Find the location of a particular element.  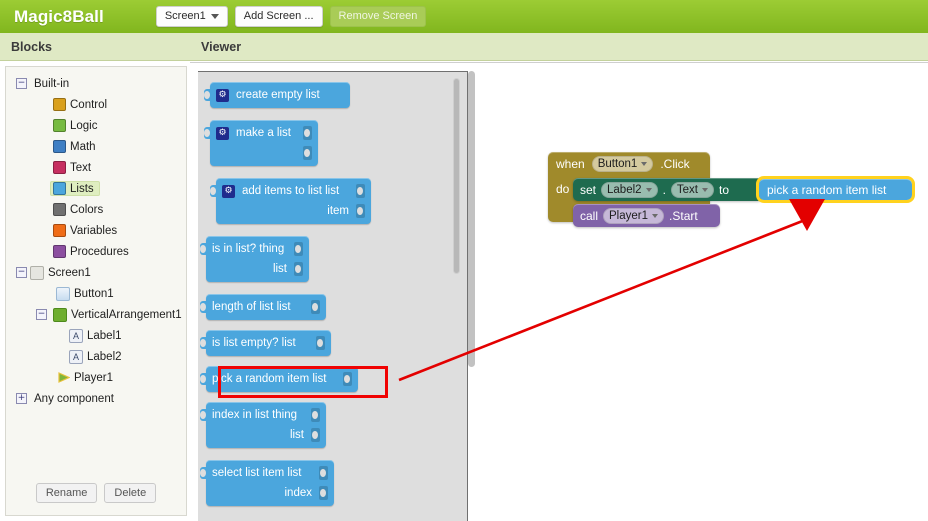

remove-screen-button: Remove Screen is located at coordinates (378, 16).